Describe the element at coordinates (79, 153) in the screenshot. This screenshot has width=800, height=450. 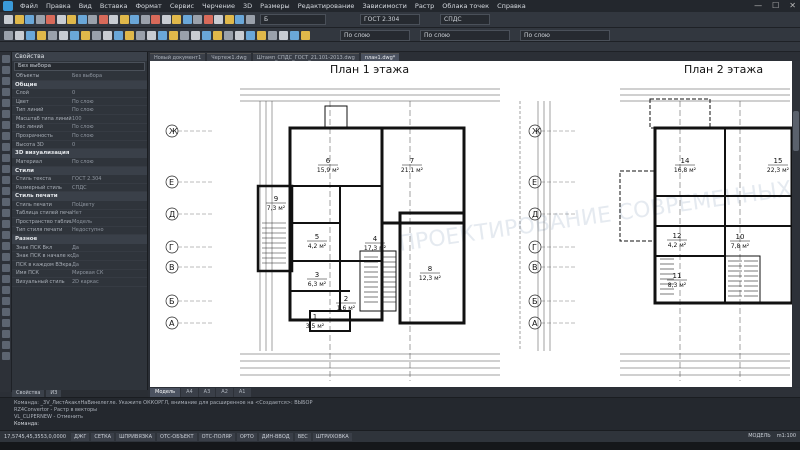
I see `properties-section: 3D визуализация` at that location.